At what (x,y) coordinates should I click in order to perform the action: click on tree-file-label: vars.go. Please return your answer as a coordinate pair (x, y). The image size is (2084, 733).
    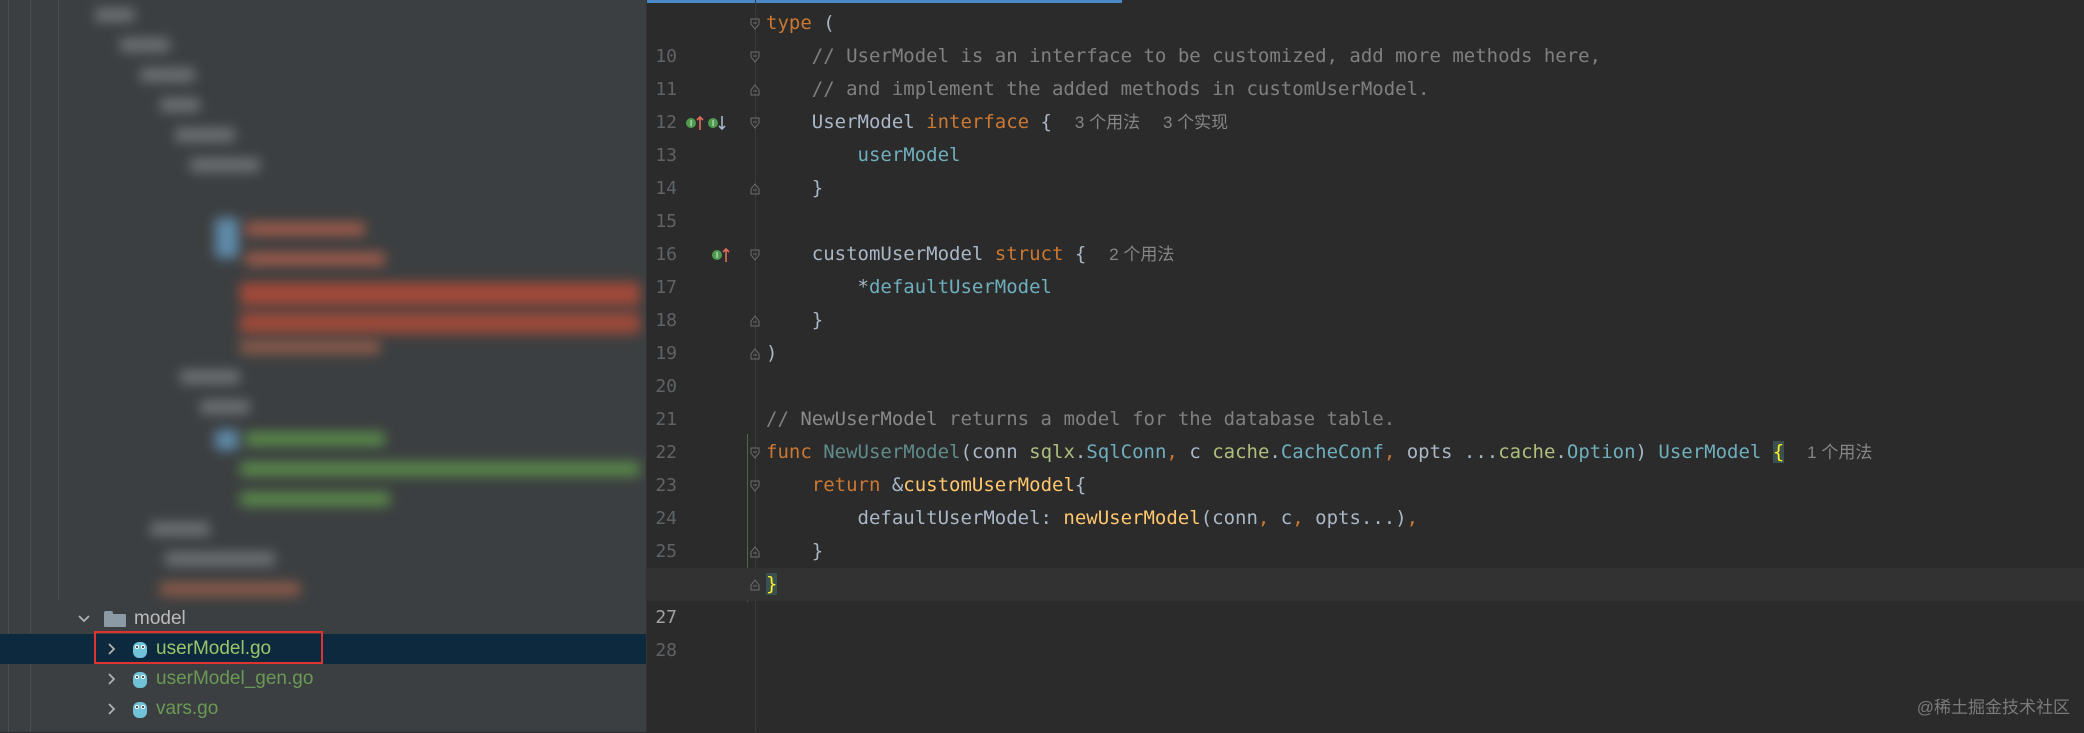
    Looking at the image, I should click on (187, 708).